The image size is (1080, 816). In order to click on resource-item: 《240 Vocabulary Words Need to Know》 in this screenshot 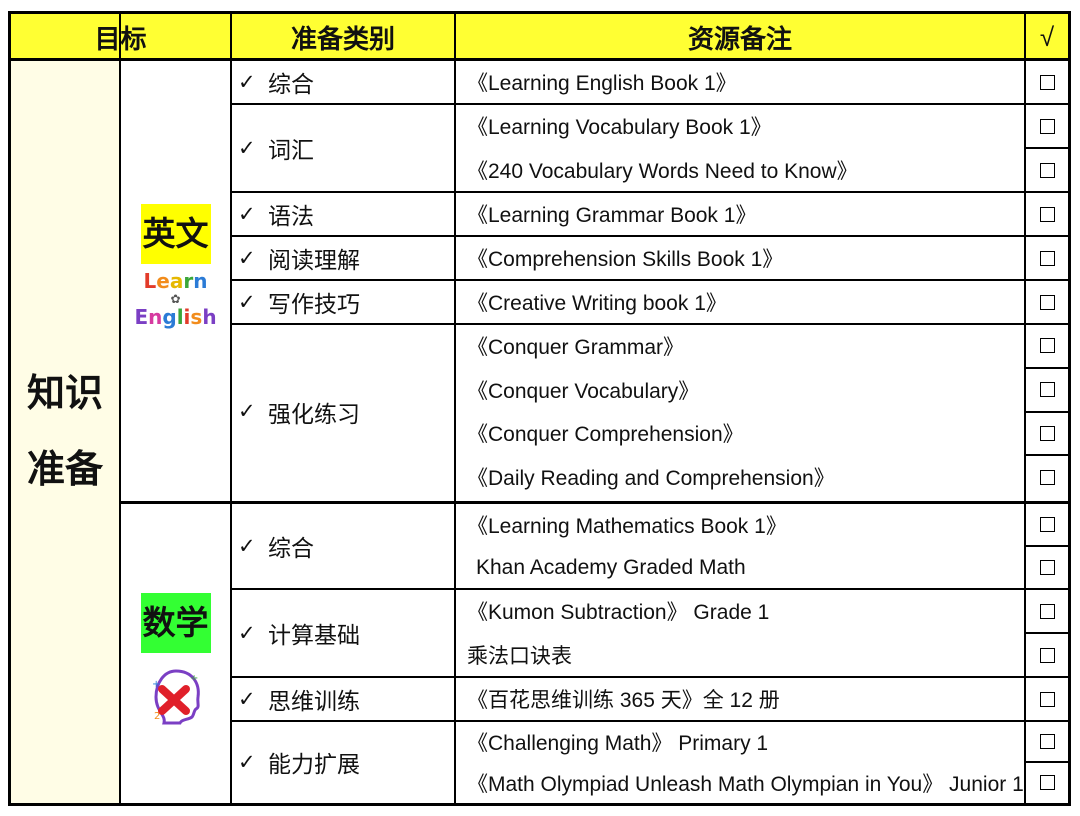, I will do `click(662, 171)`.